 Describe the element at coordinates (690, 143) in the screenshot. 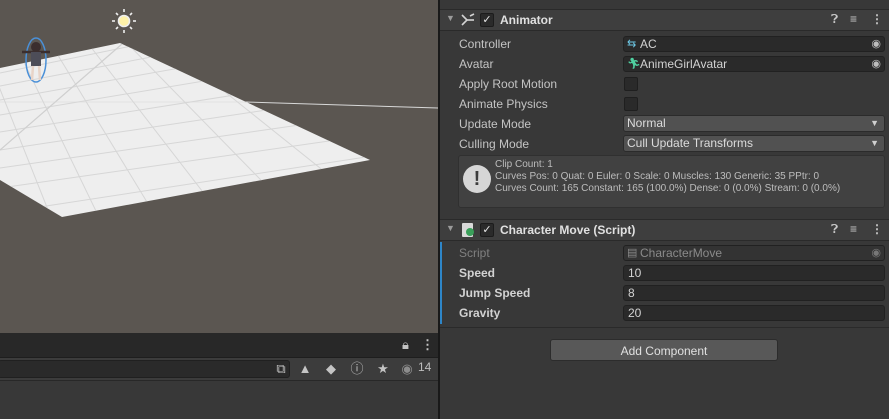

I see `culling-mode-value: Cull Update Transforms` at that location.